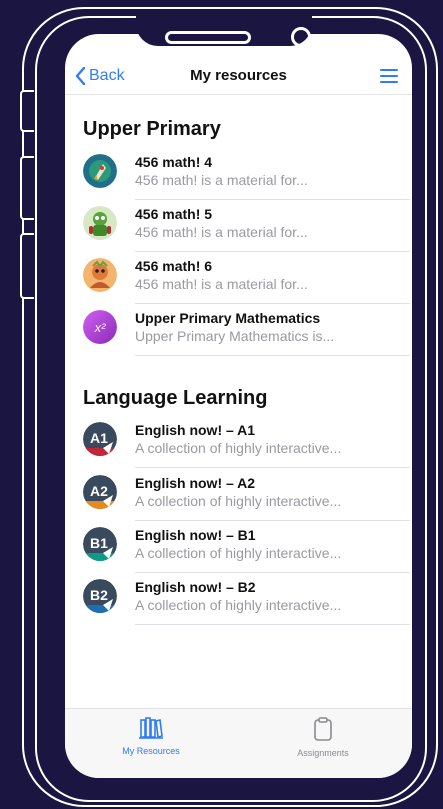 Image resolution: width=443 pixels, height=809 pixels. Describe the element at coordinates (152, 129) in the screenshot. I see `section-title-upper-primary: Upper Primary` at that location.